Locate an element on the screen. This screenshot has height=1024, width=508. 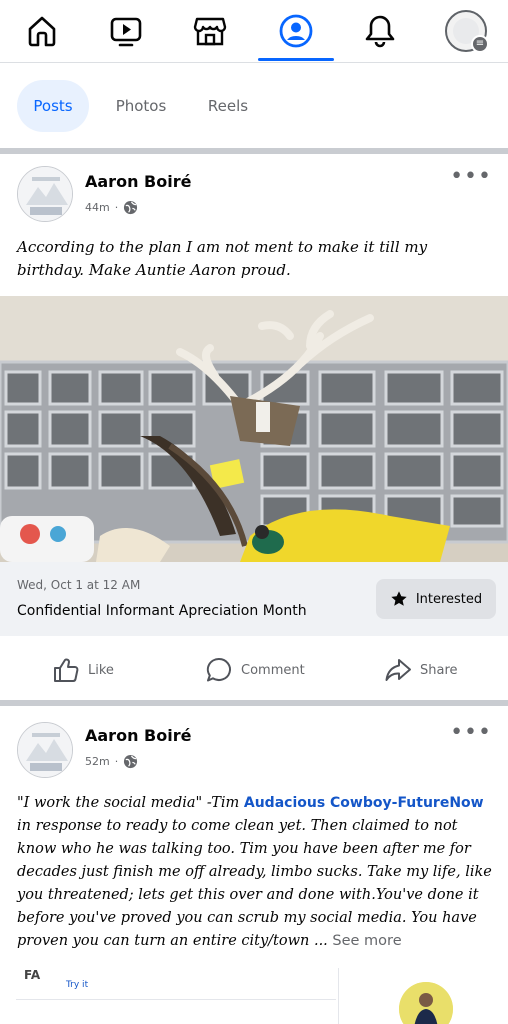
home-icon is located at coordinates (42, 31).